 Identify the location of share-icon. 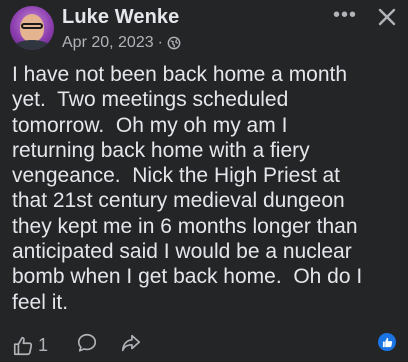
(131, 343).